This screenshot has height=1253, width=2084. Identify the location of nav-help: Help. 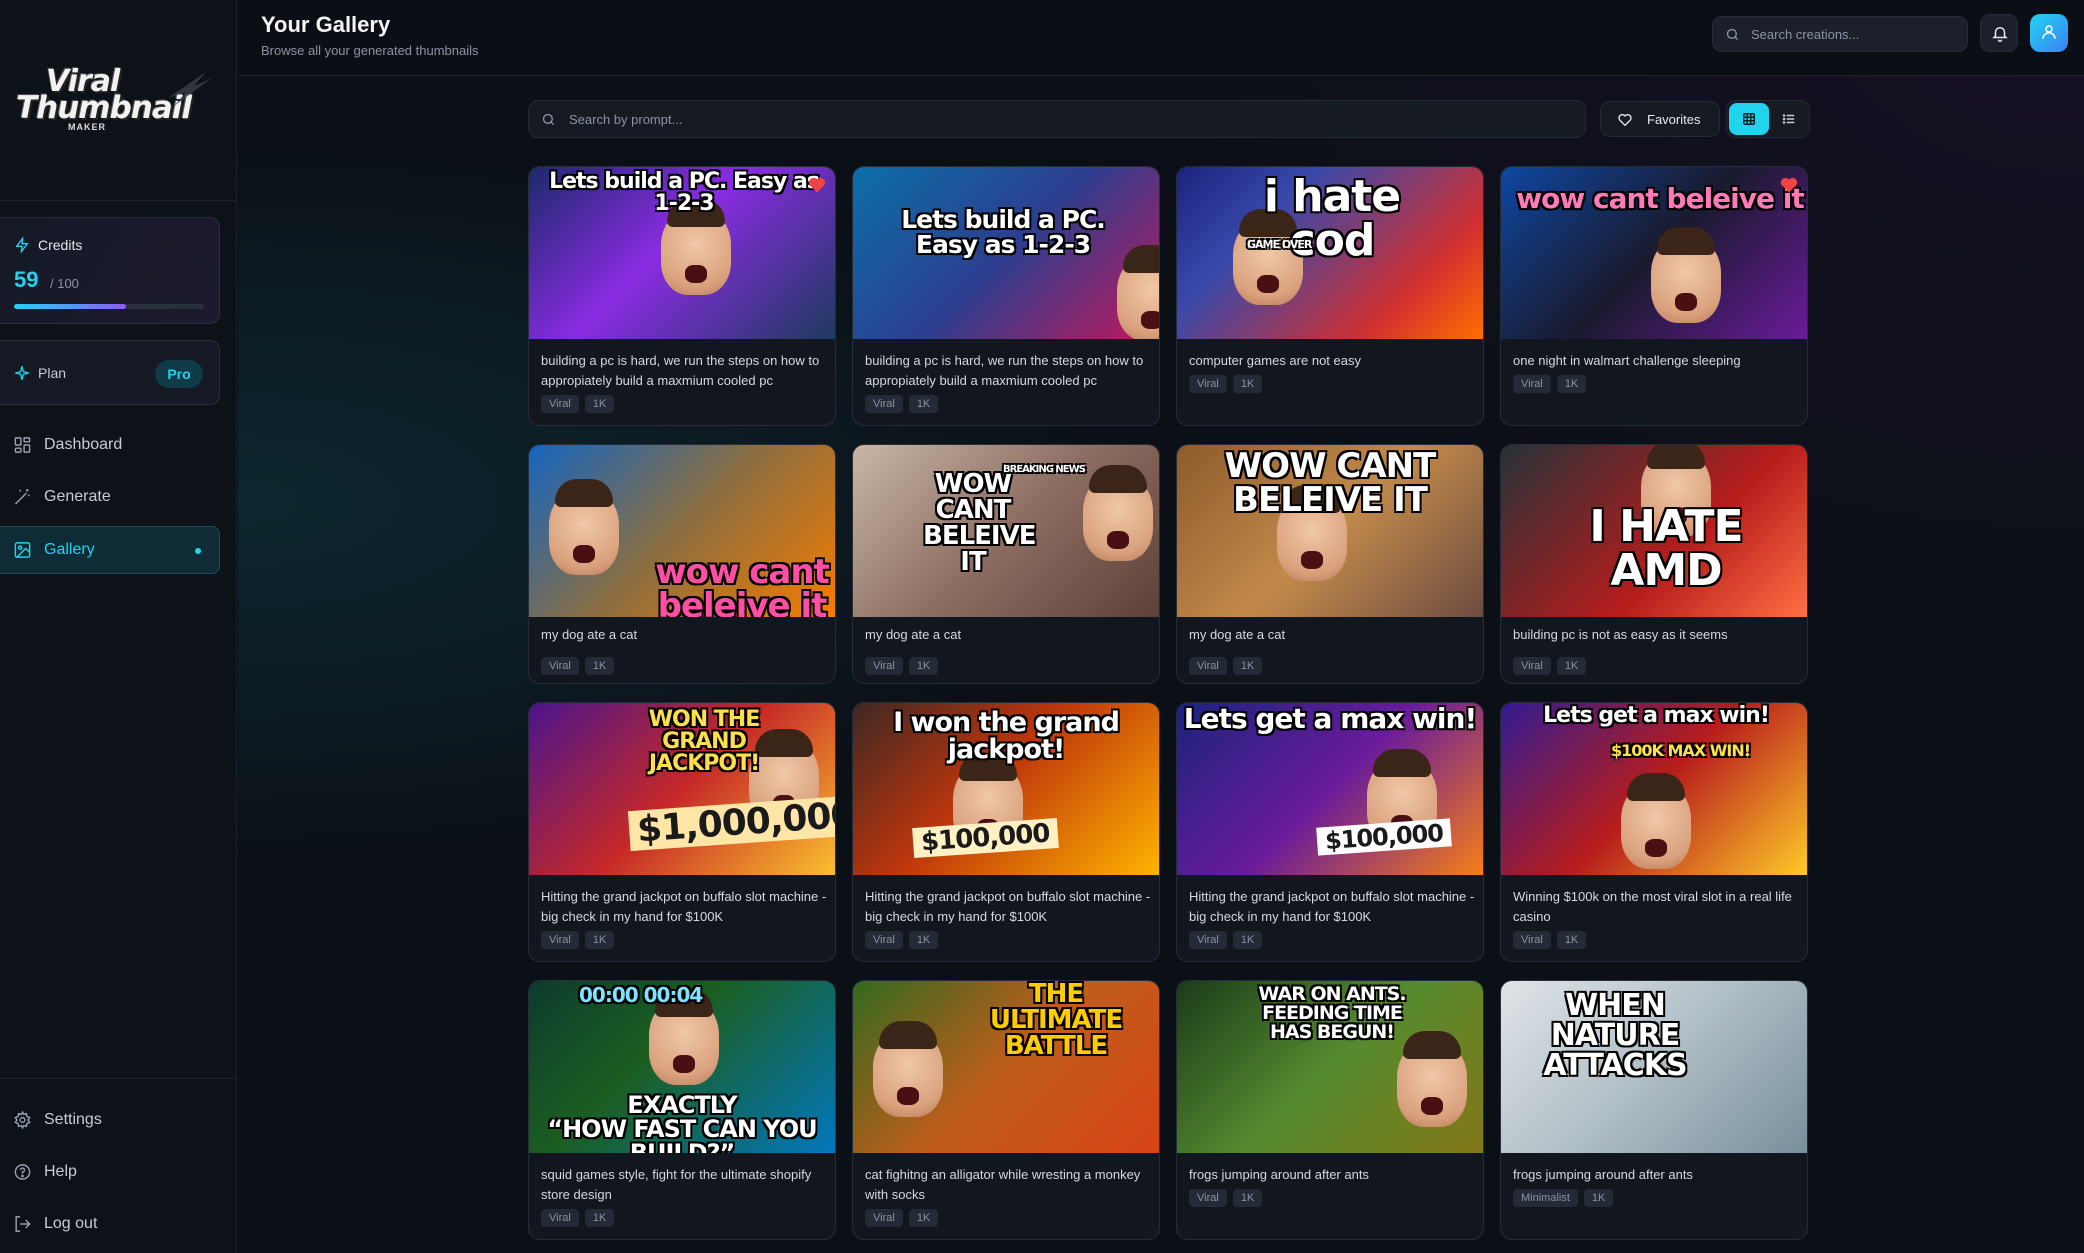
(110, 1172).